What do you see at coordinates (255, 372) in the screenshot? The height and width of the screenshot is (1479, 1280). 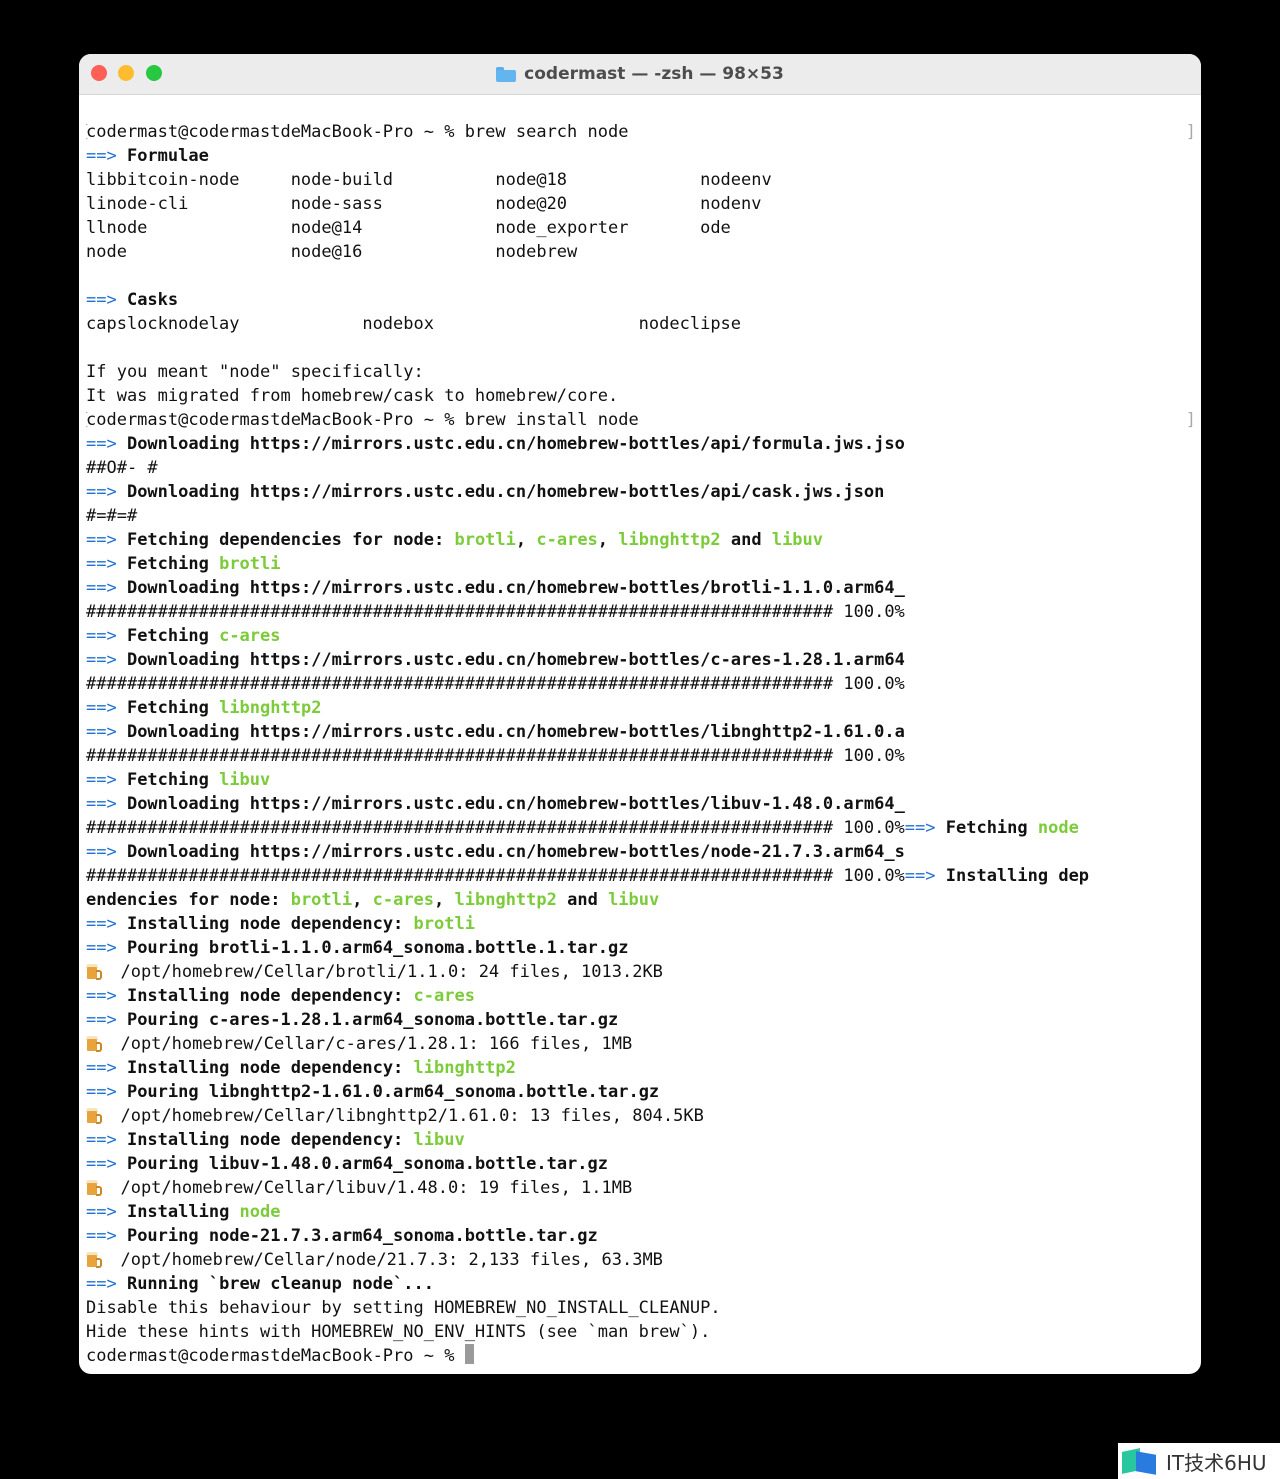 I see `terminal-text: If you meant "node" specifically:` at bounding box center [255, 372].